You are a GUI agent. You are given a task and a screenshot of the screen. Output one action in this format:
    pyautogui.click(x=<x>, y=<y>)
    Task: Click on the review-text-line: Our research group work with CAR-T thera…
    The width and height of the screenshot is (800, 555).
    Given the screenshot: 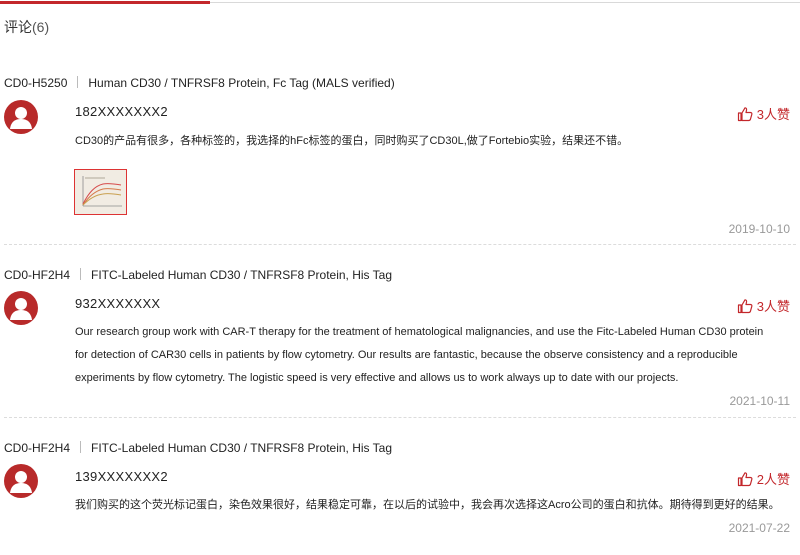 What is the action you would take?
    pyautogui.click(x=419, y=332)
    